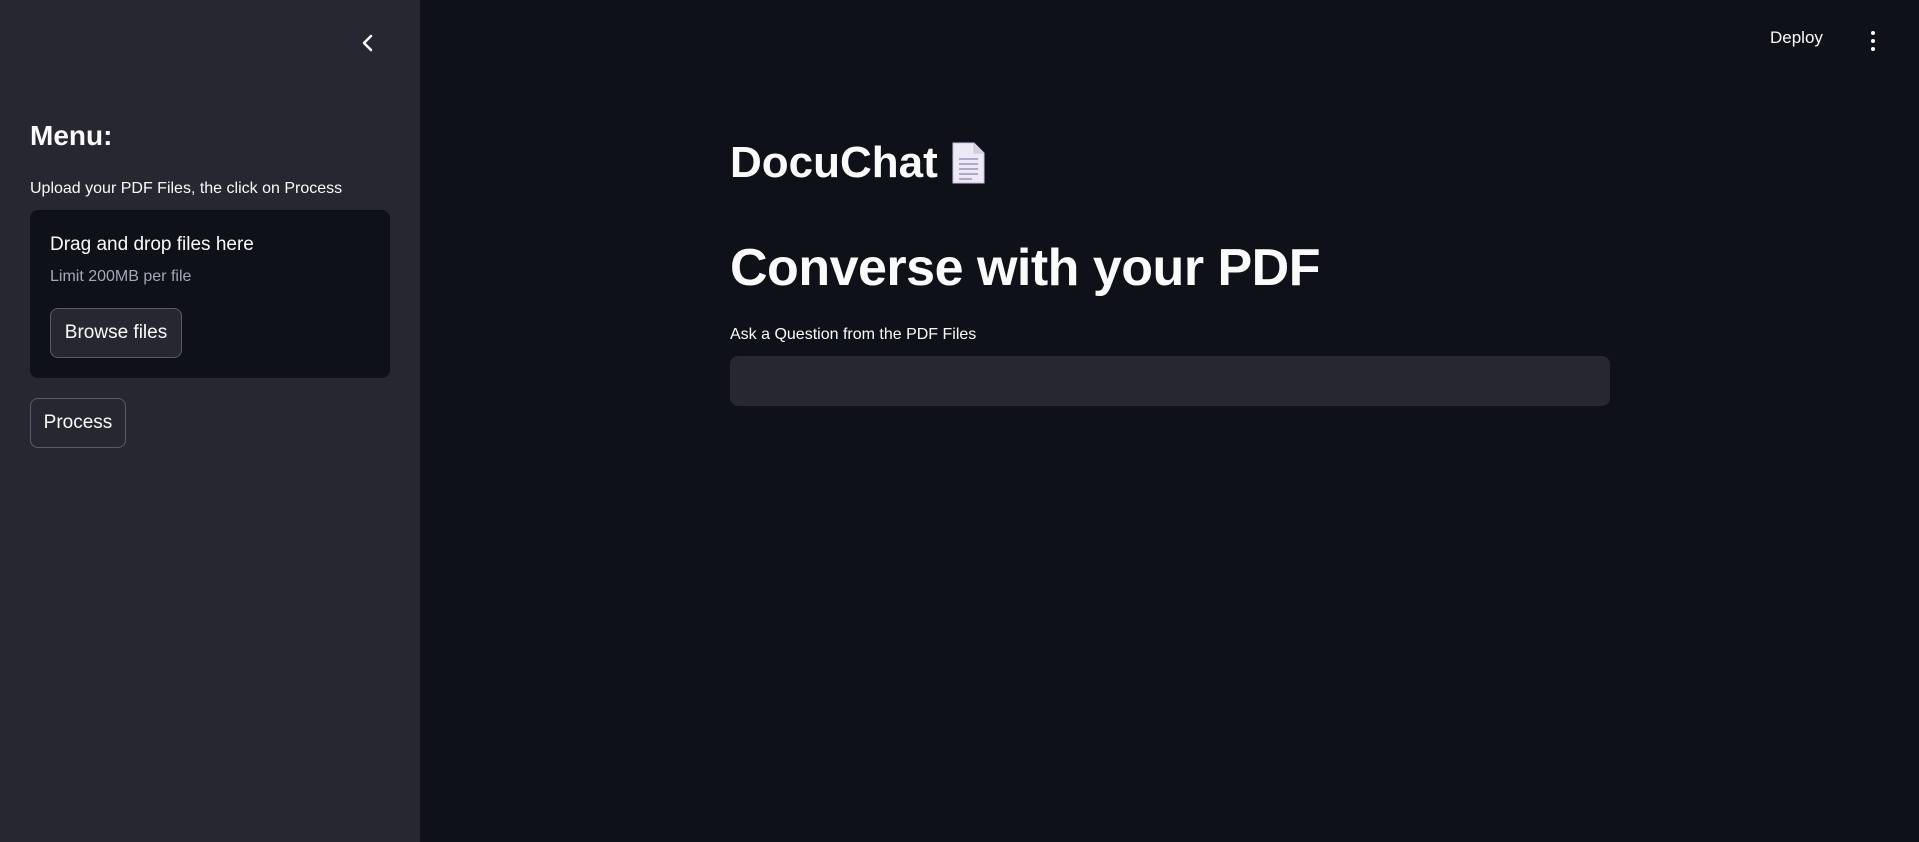 This screenshot has height=842, width=1919. Describe the element at coordinates (116, 333) in the screenshot. I see `browse-files-button: Browse files` at that location.